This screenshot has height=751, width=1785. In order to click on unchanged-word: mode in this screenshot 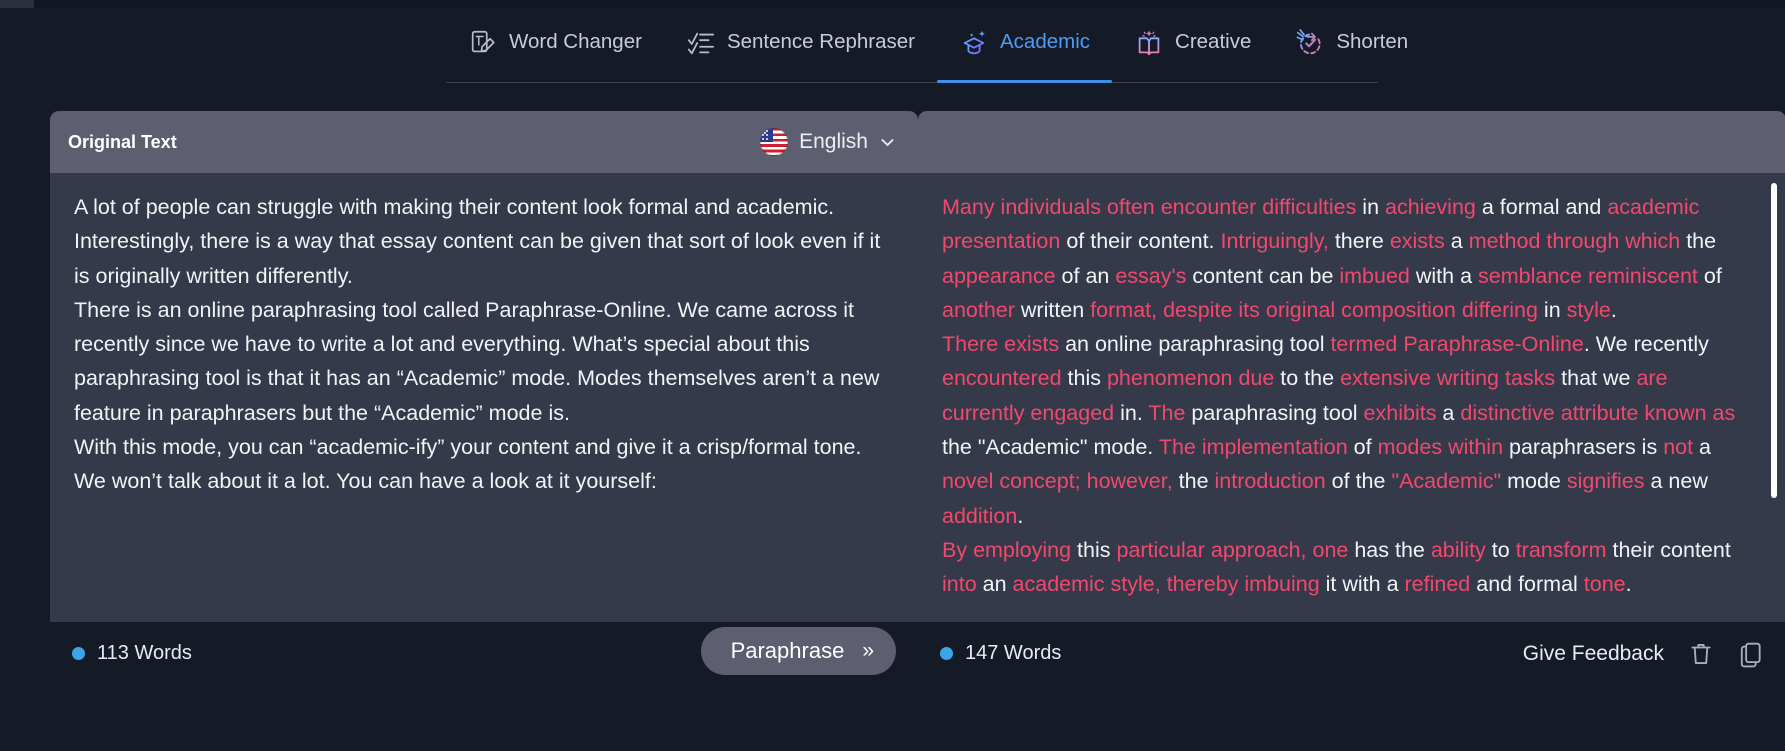, I will do `click(1534, 481)`.